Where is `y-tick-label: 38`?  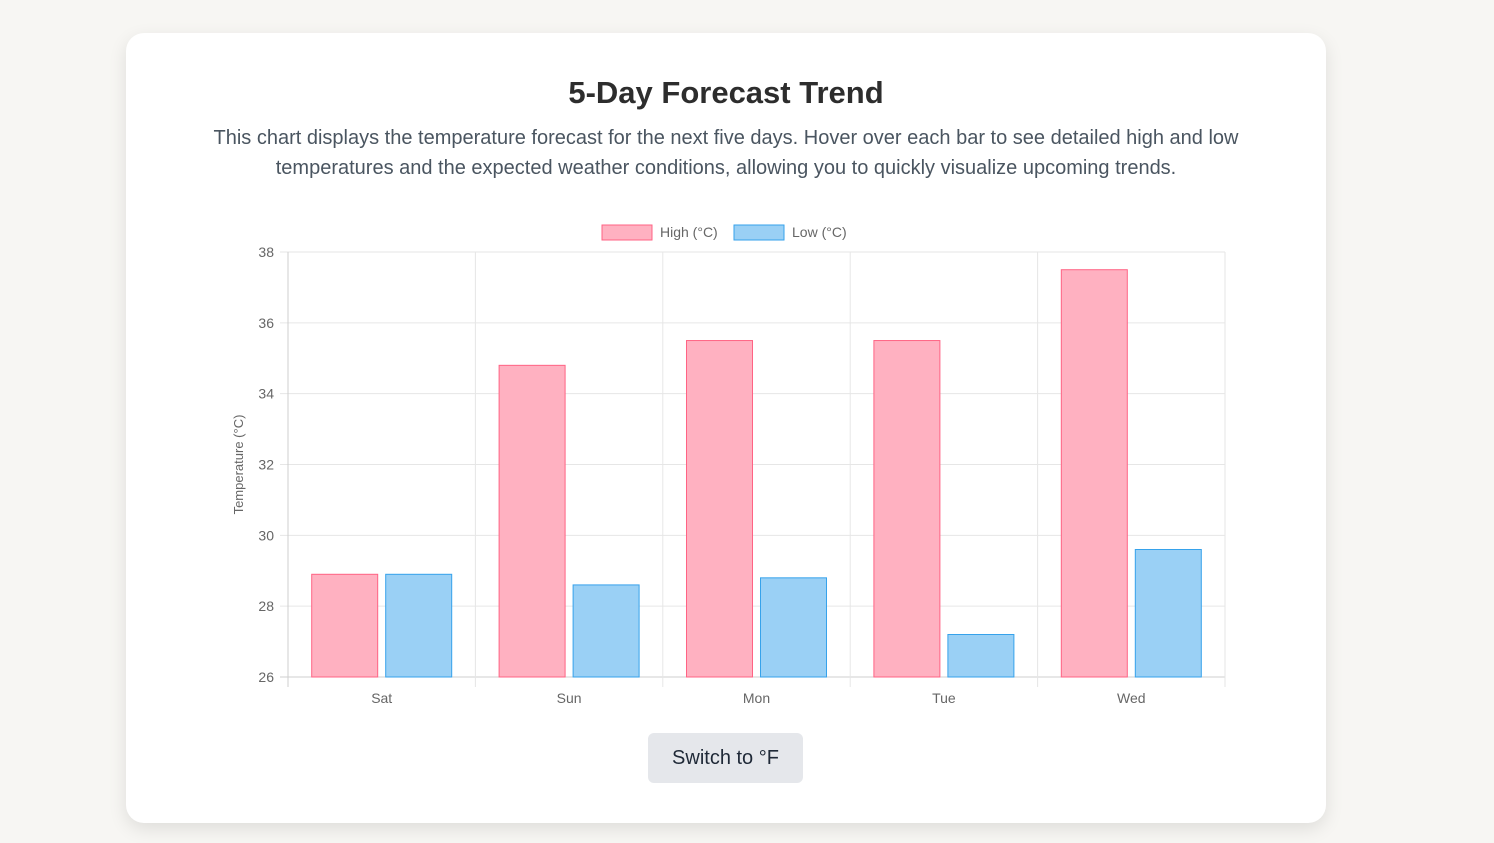 y-tick-label: 38 is located at coordinates (266, 252).